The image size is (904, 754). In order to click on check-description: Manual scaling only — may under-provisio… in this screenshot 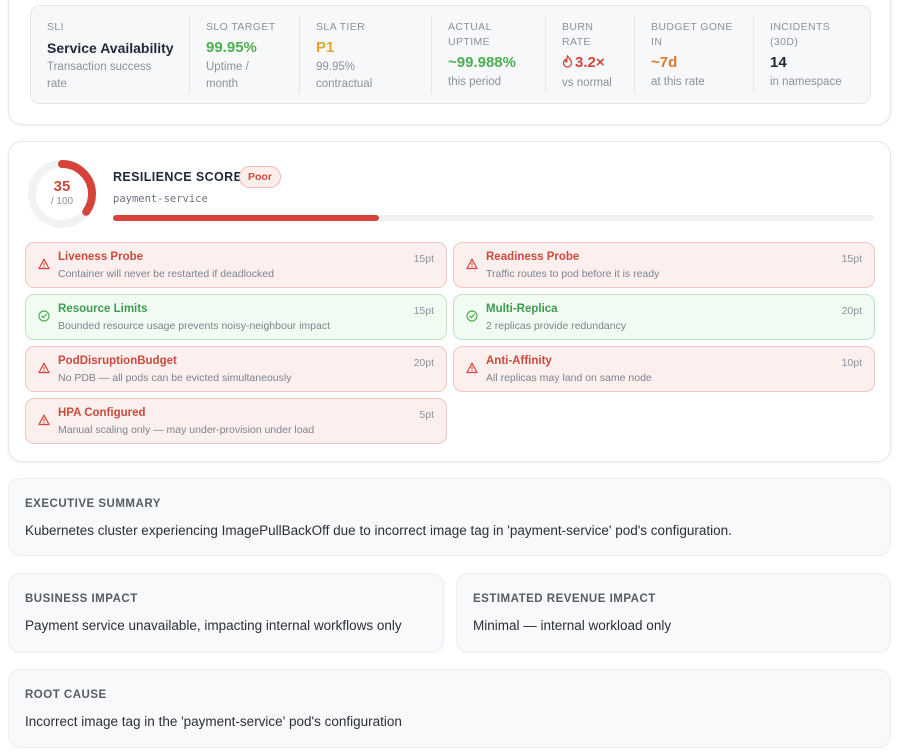, I will do `click(186, 430)`.